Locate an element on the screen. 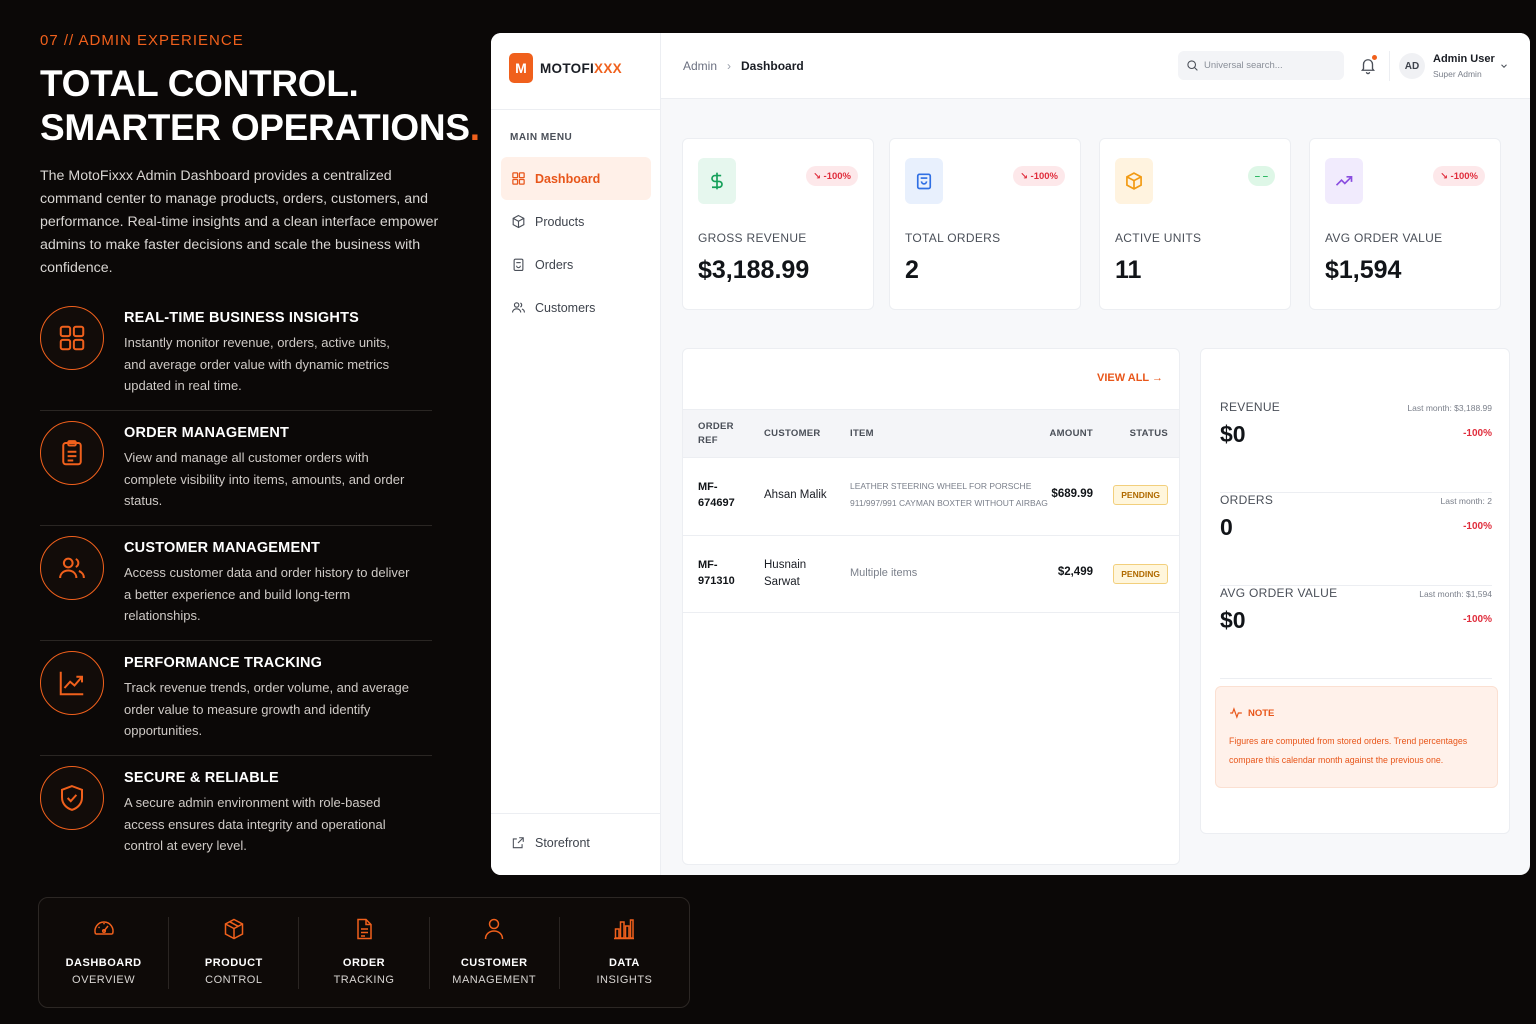 Image resolution: width=1536 pixels, height=1024 pixels. kpi-card-gross-revenue: ↘ -100% GROSS REVENUE $3,188.99 is located at coordinates (778, 224).